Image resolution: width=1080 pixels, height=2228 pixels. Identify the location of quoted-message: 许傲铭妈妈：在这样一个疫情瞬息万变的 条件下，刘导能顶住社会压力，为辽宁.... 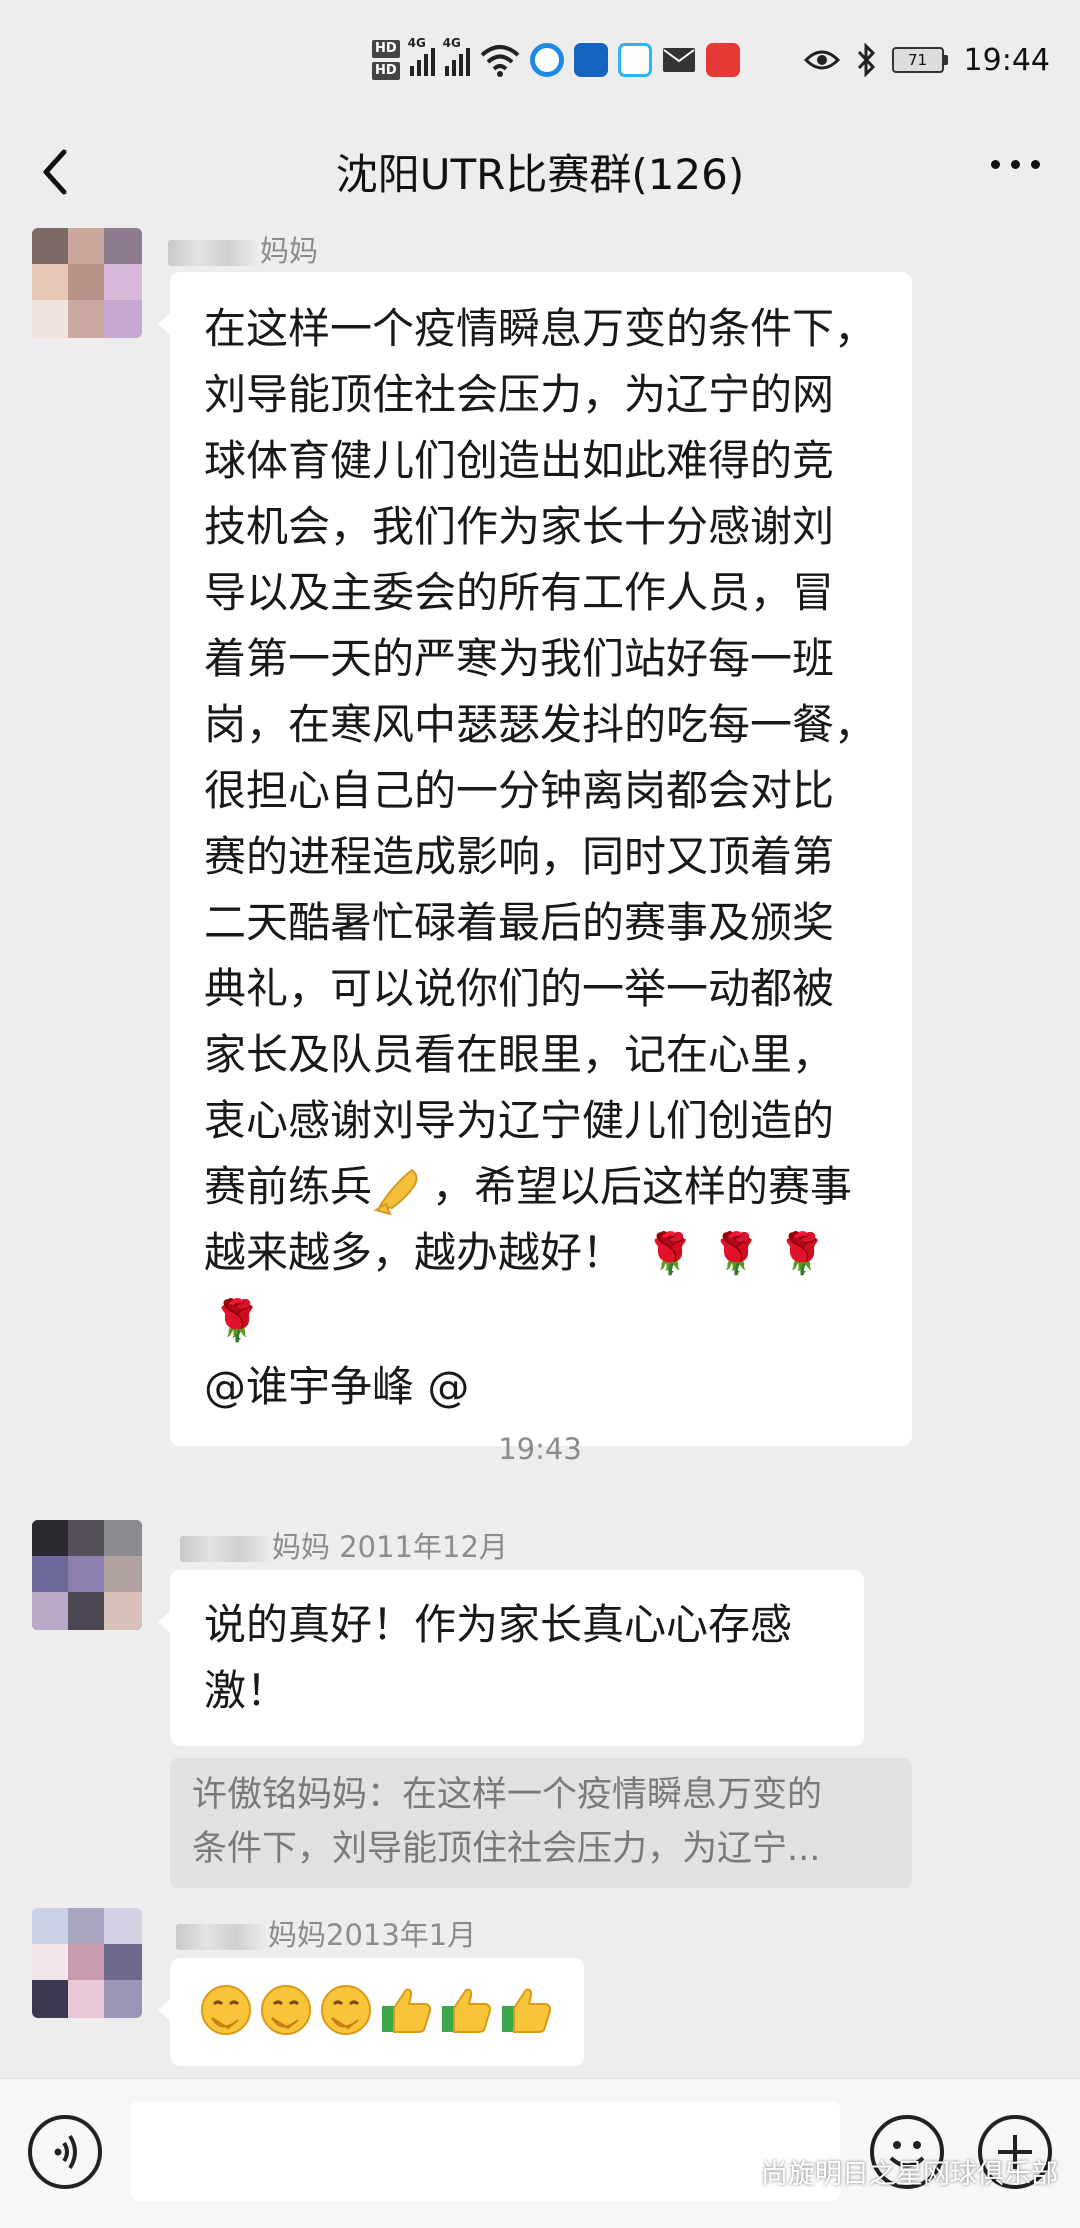
(541, 1823).